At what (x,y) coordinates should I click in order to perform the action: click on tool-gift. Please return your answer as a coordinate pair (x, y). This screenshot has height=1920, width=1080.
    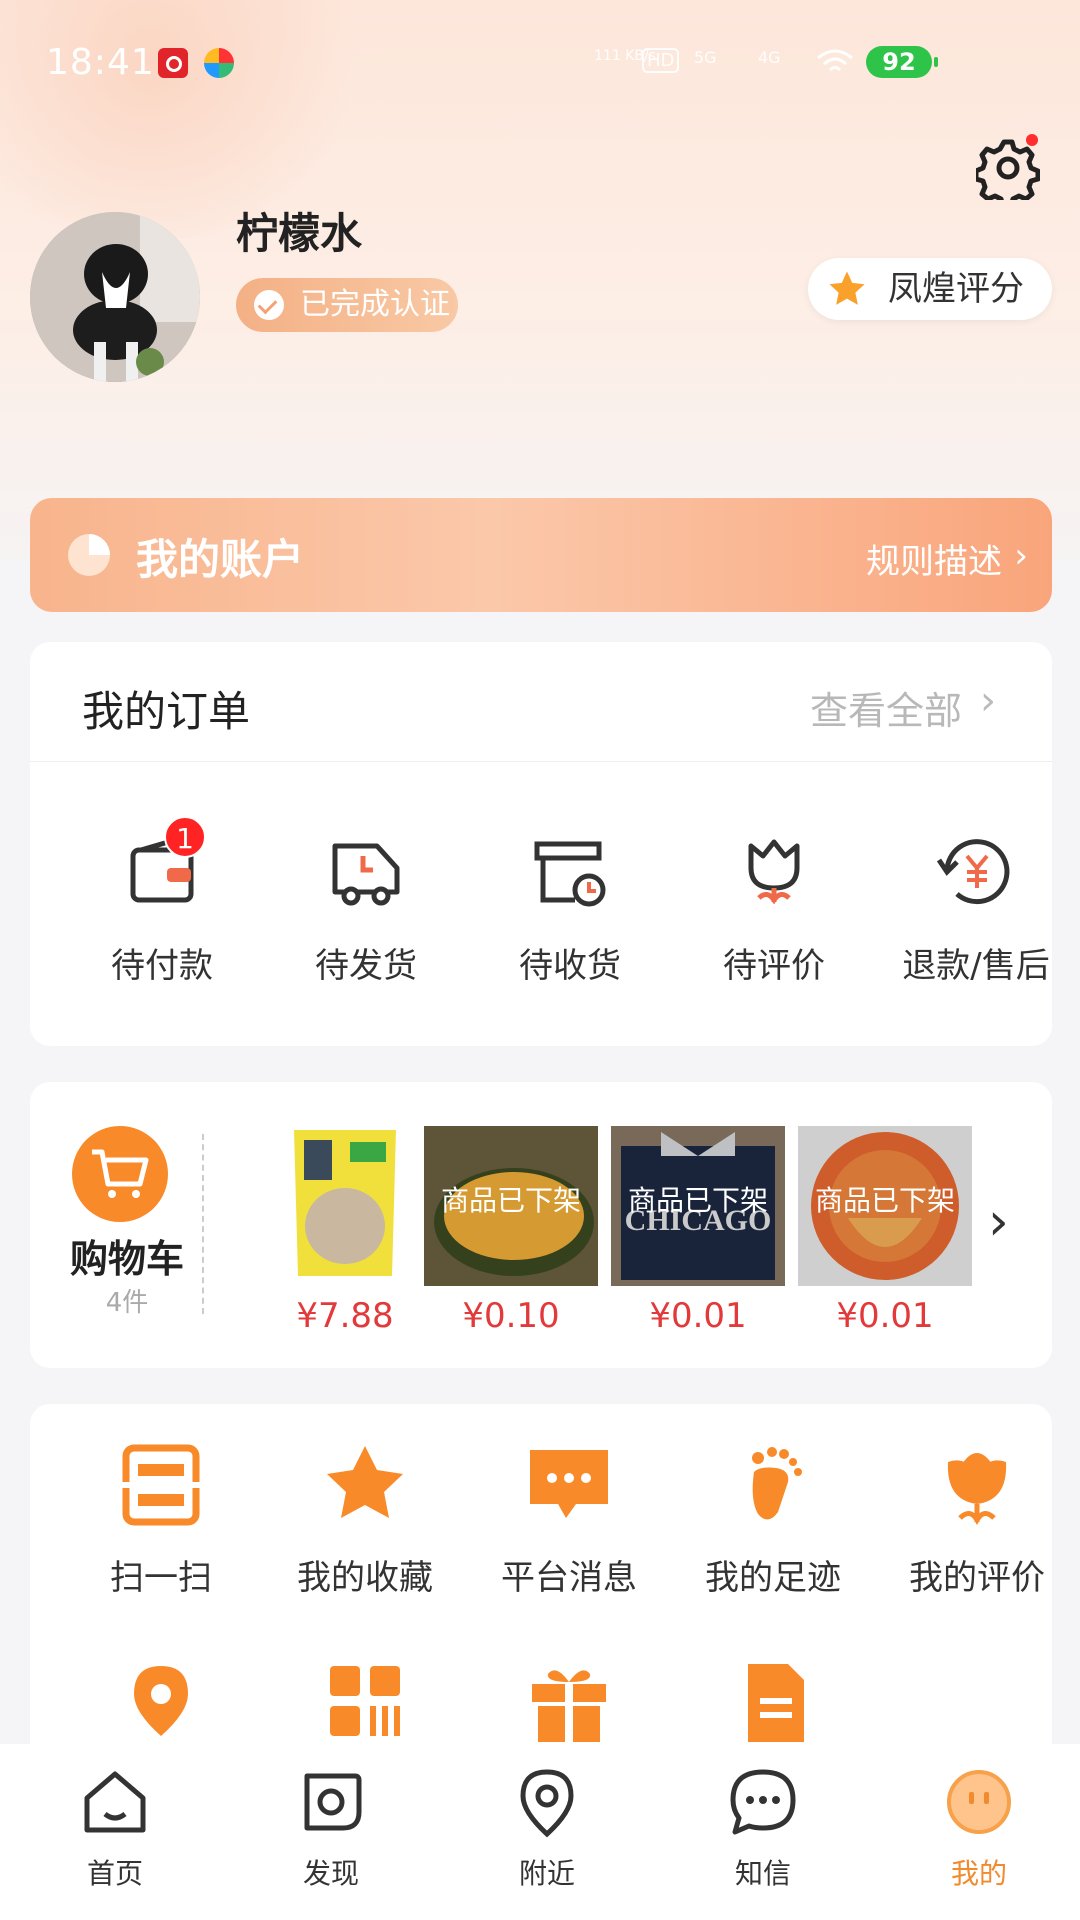
    Looking at the image, I should click on (569, 1703).